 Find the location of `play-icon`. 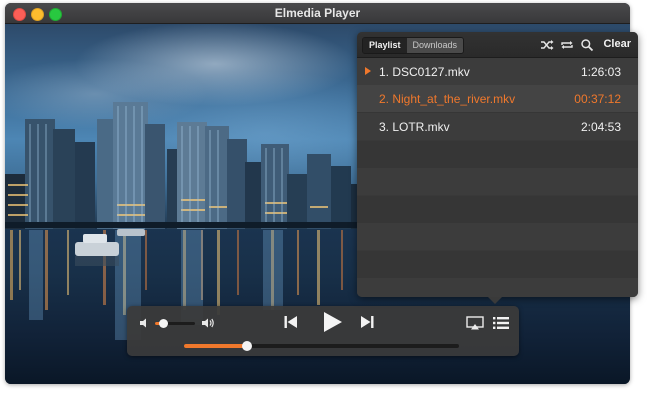

play-icon is located at coordinates (332, 322).